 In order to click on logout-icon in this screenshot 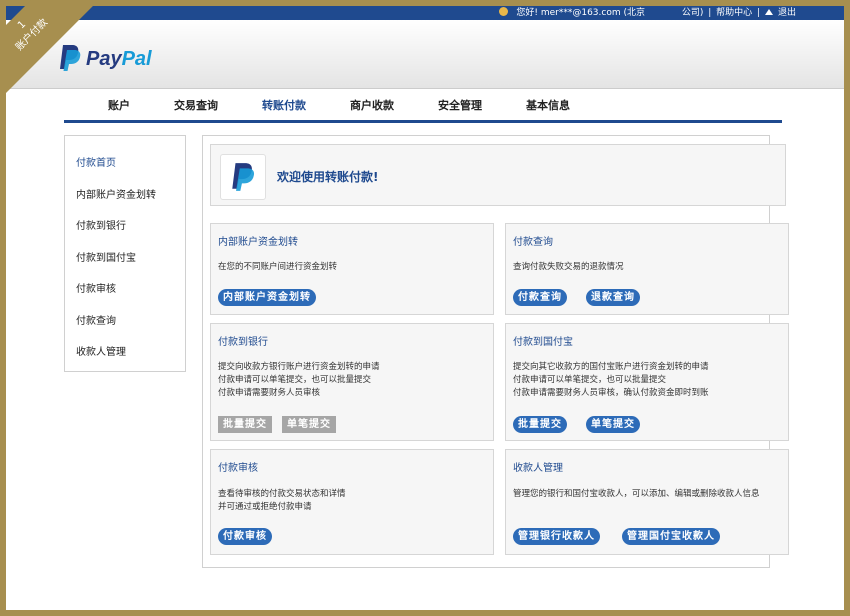, I will do `click(768, 12)`.